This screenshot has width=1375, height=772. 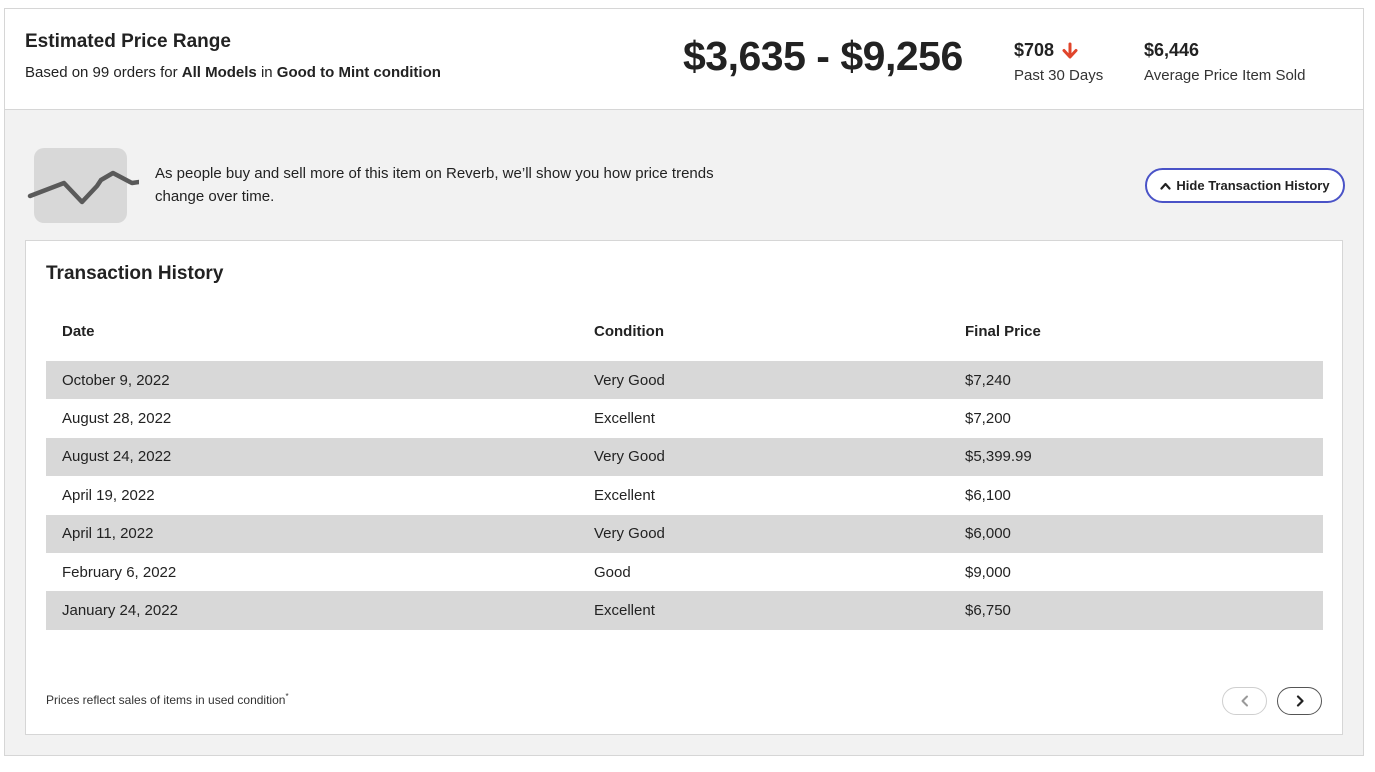 I want to click on row-date: February 6, 2022, so click(x=119, y=572).